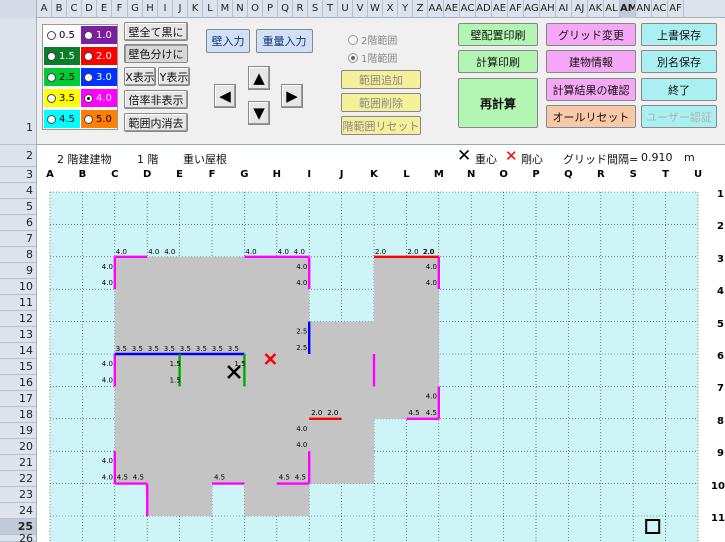 The width and height of the screenshot is (725, 542). Describe the element at coordinates (18, 287) in the screenshot. I see `row-header: 10` at that location.